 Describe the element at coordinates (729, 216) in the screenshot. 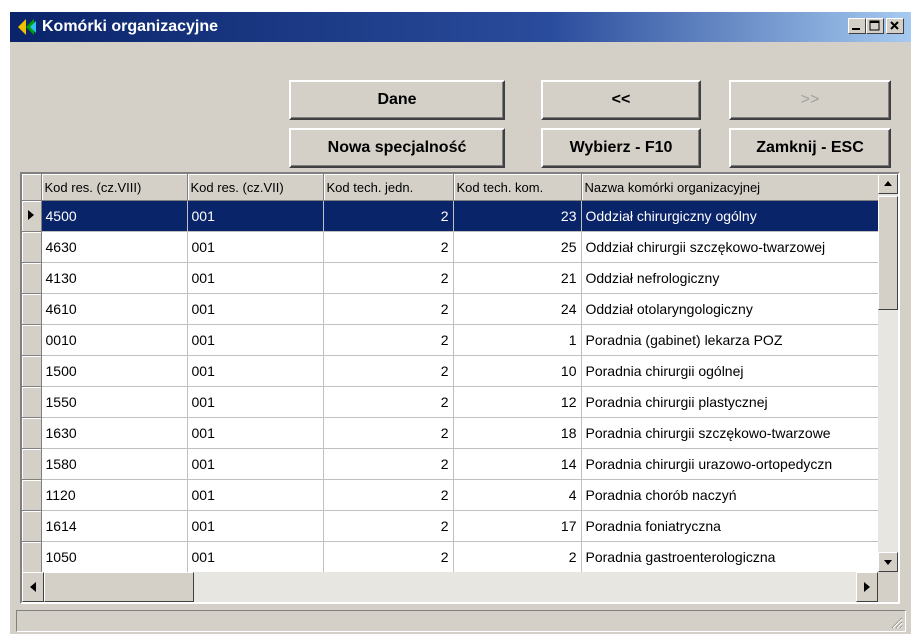

I see `cell-nazwa: Oddział chirurgiczny ogólny` at that location.